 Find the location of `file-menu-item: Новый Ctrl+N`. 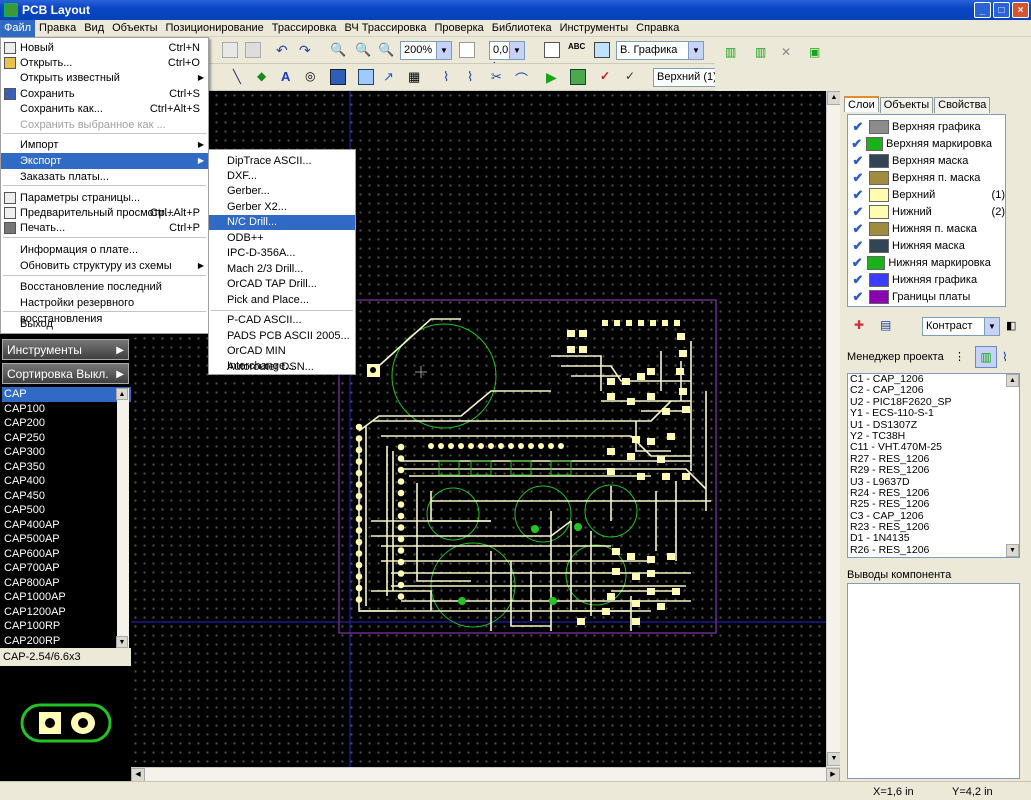

file-menu-item: Новый Ctrl+N is located at coordinates (104, 48).